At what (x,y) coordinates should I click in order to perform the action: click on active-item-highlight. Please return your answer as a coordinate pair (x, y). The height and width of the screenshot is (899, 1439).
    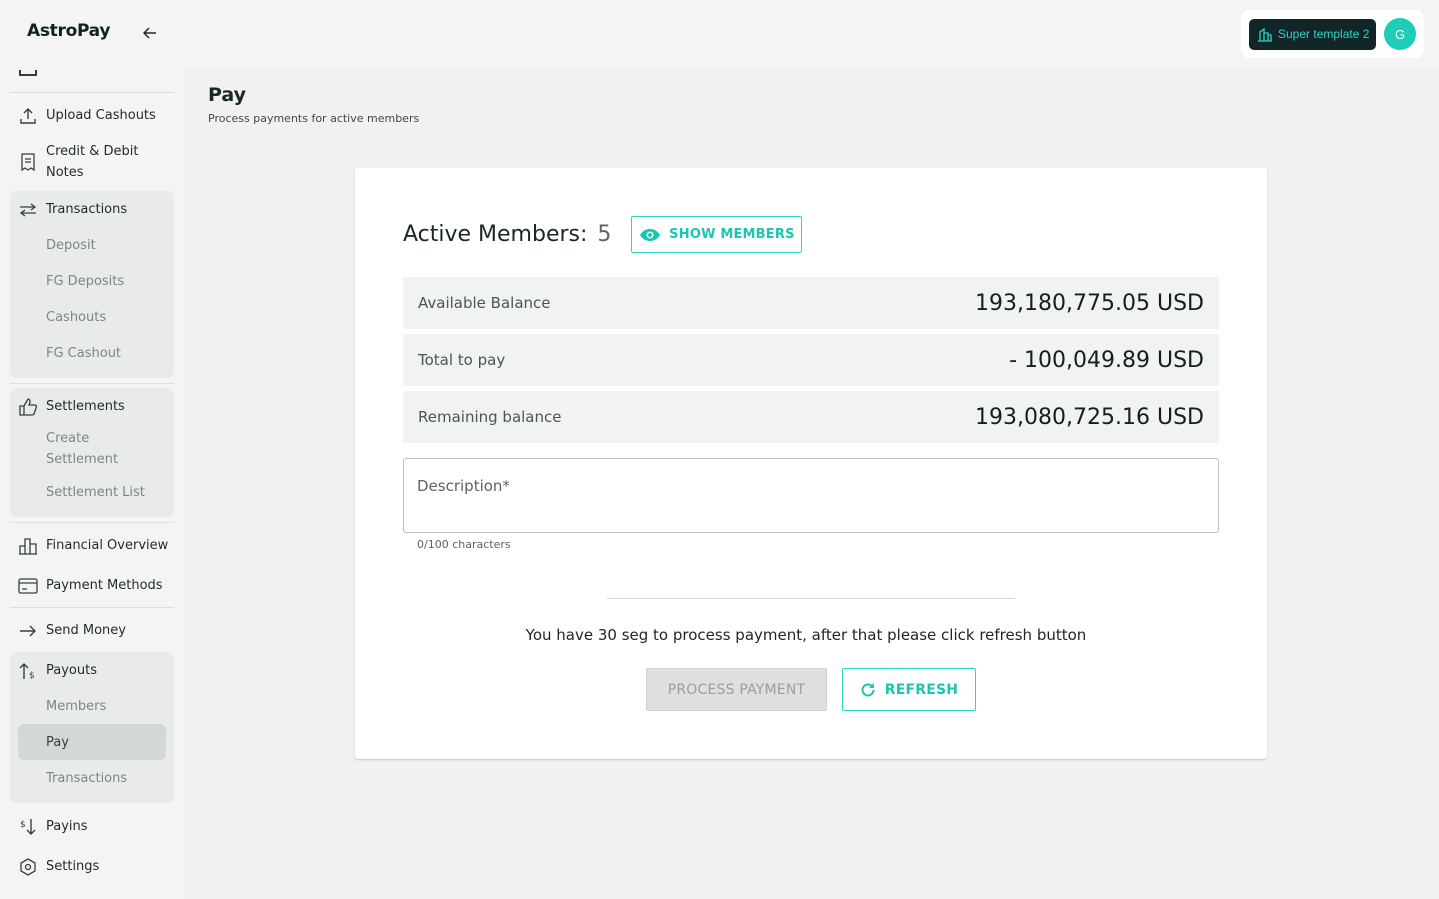
    Looking at the image, I should click on (92, 742).